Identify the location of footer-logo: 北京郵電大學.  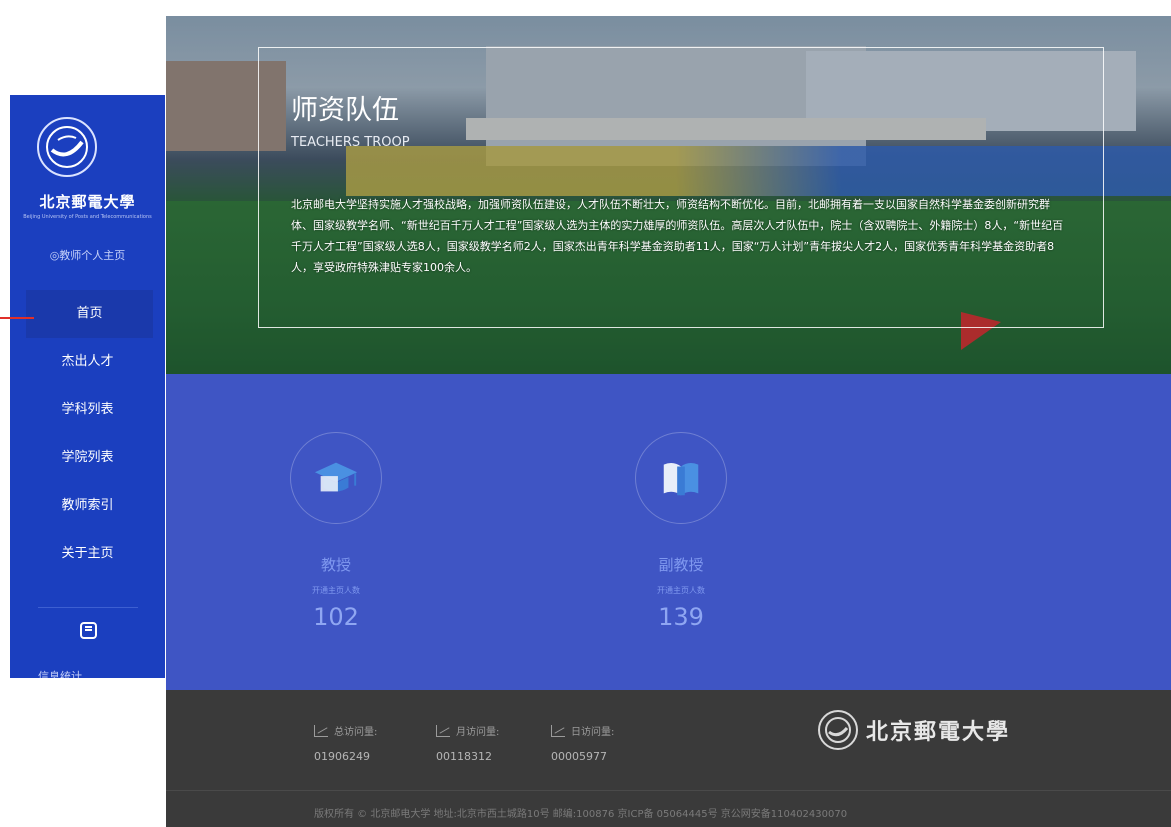
(914, 730).